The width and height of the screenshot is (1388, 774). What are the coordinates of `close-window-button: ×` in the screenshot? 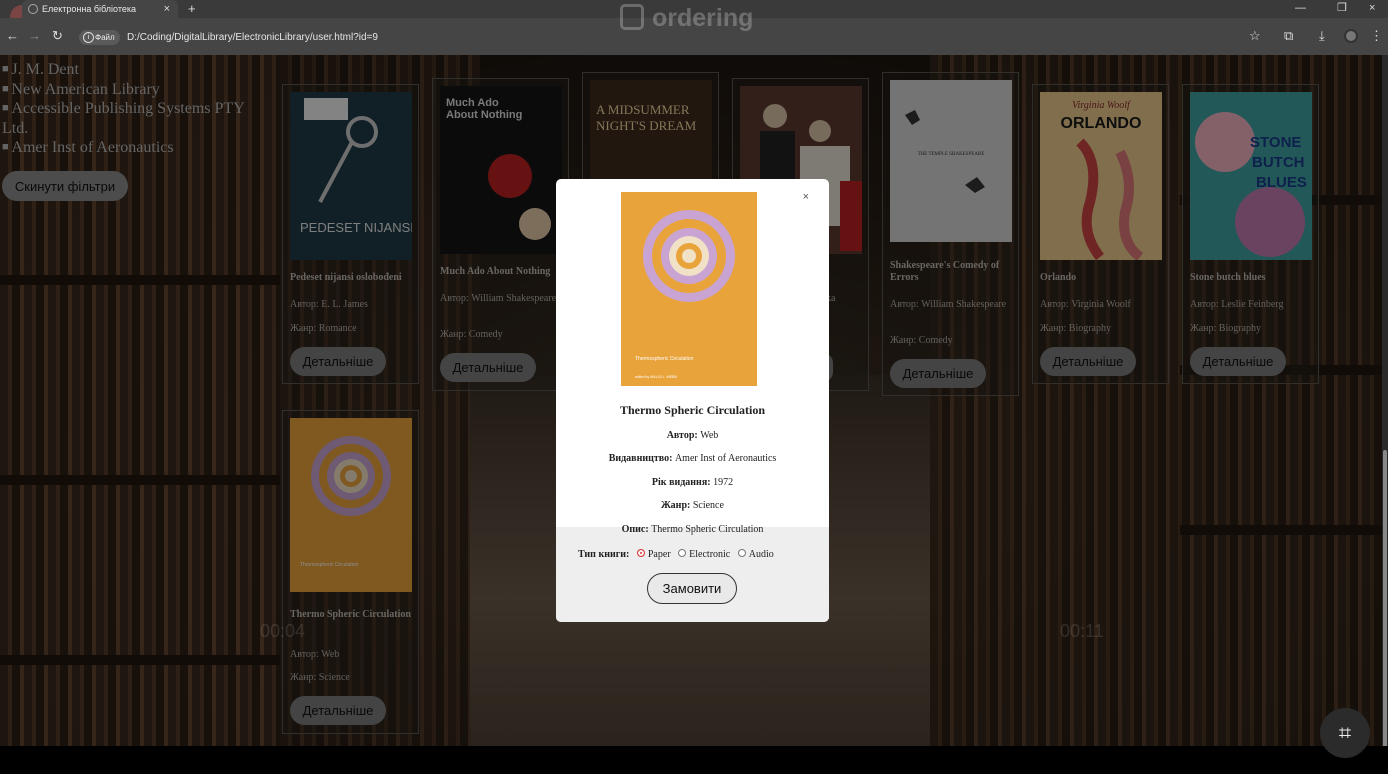 It's located at (1372, 8).